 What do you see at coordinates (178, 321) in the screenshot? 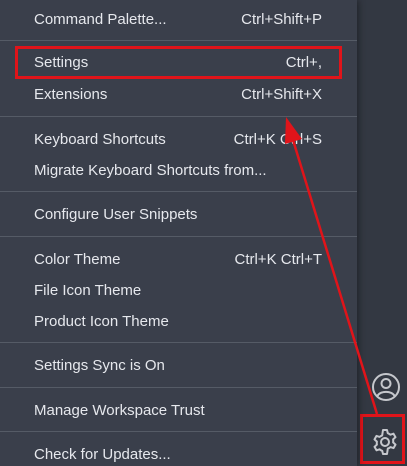
I see `menu-item-product-icon-theme: Product Icon Theme` at bounding box center [178, 321].